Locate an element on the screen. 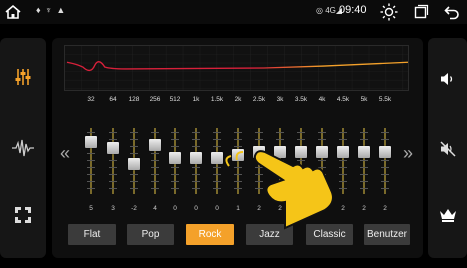 This screenshot has width=467, height=268. freq-label: 2.5k is located at coordinates (259, 99).